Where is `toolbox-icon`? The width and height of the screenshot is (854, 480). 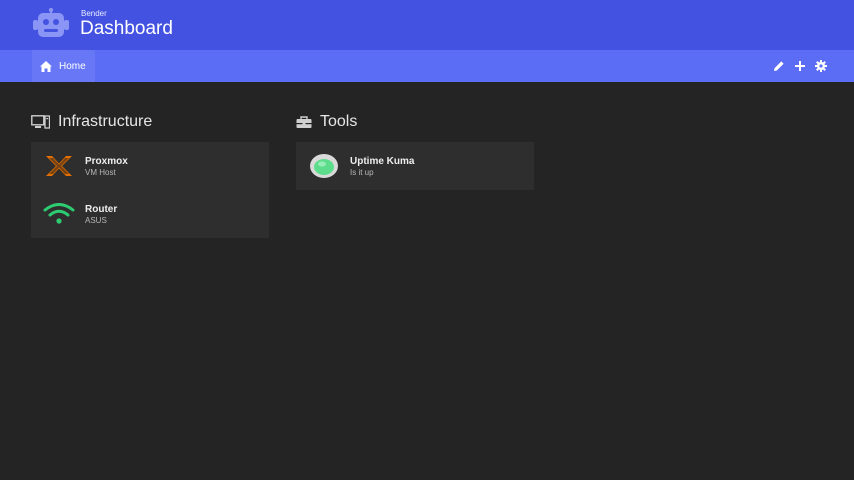
toolbox-icon is located at coordinates (304, 122).